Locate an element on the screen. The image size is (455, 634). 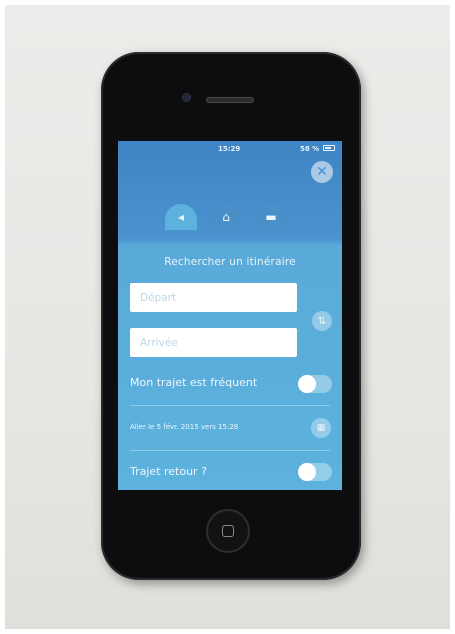
calendar-button: ▦ is located at coordinates (321, 428).